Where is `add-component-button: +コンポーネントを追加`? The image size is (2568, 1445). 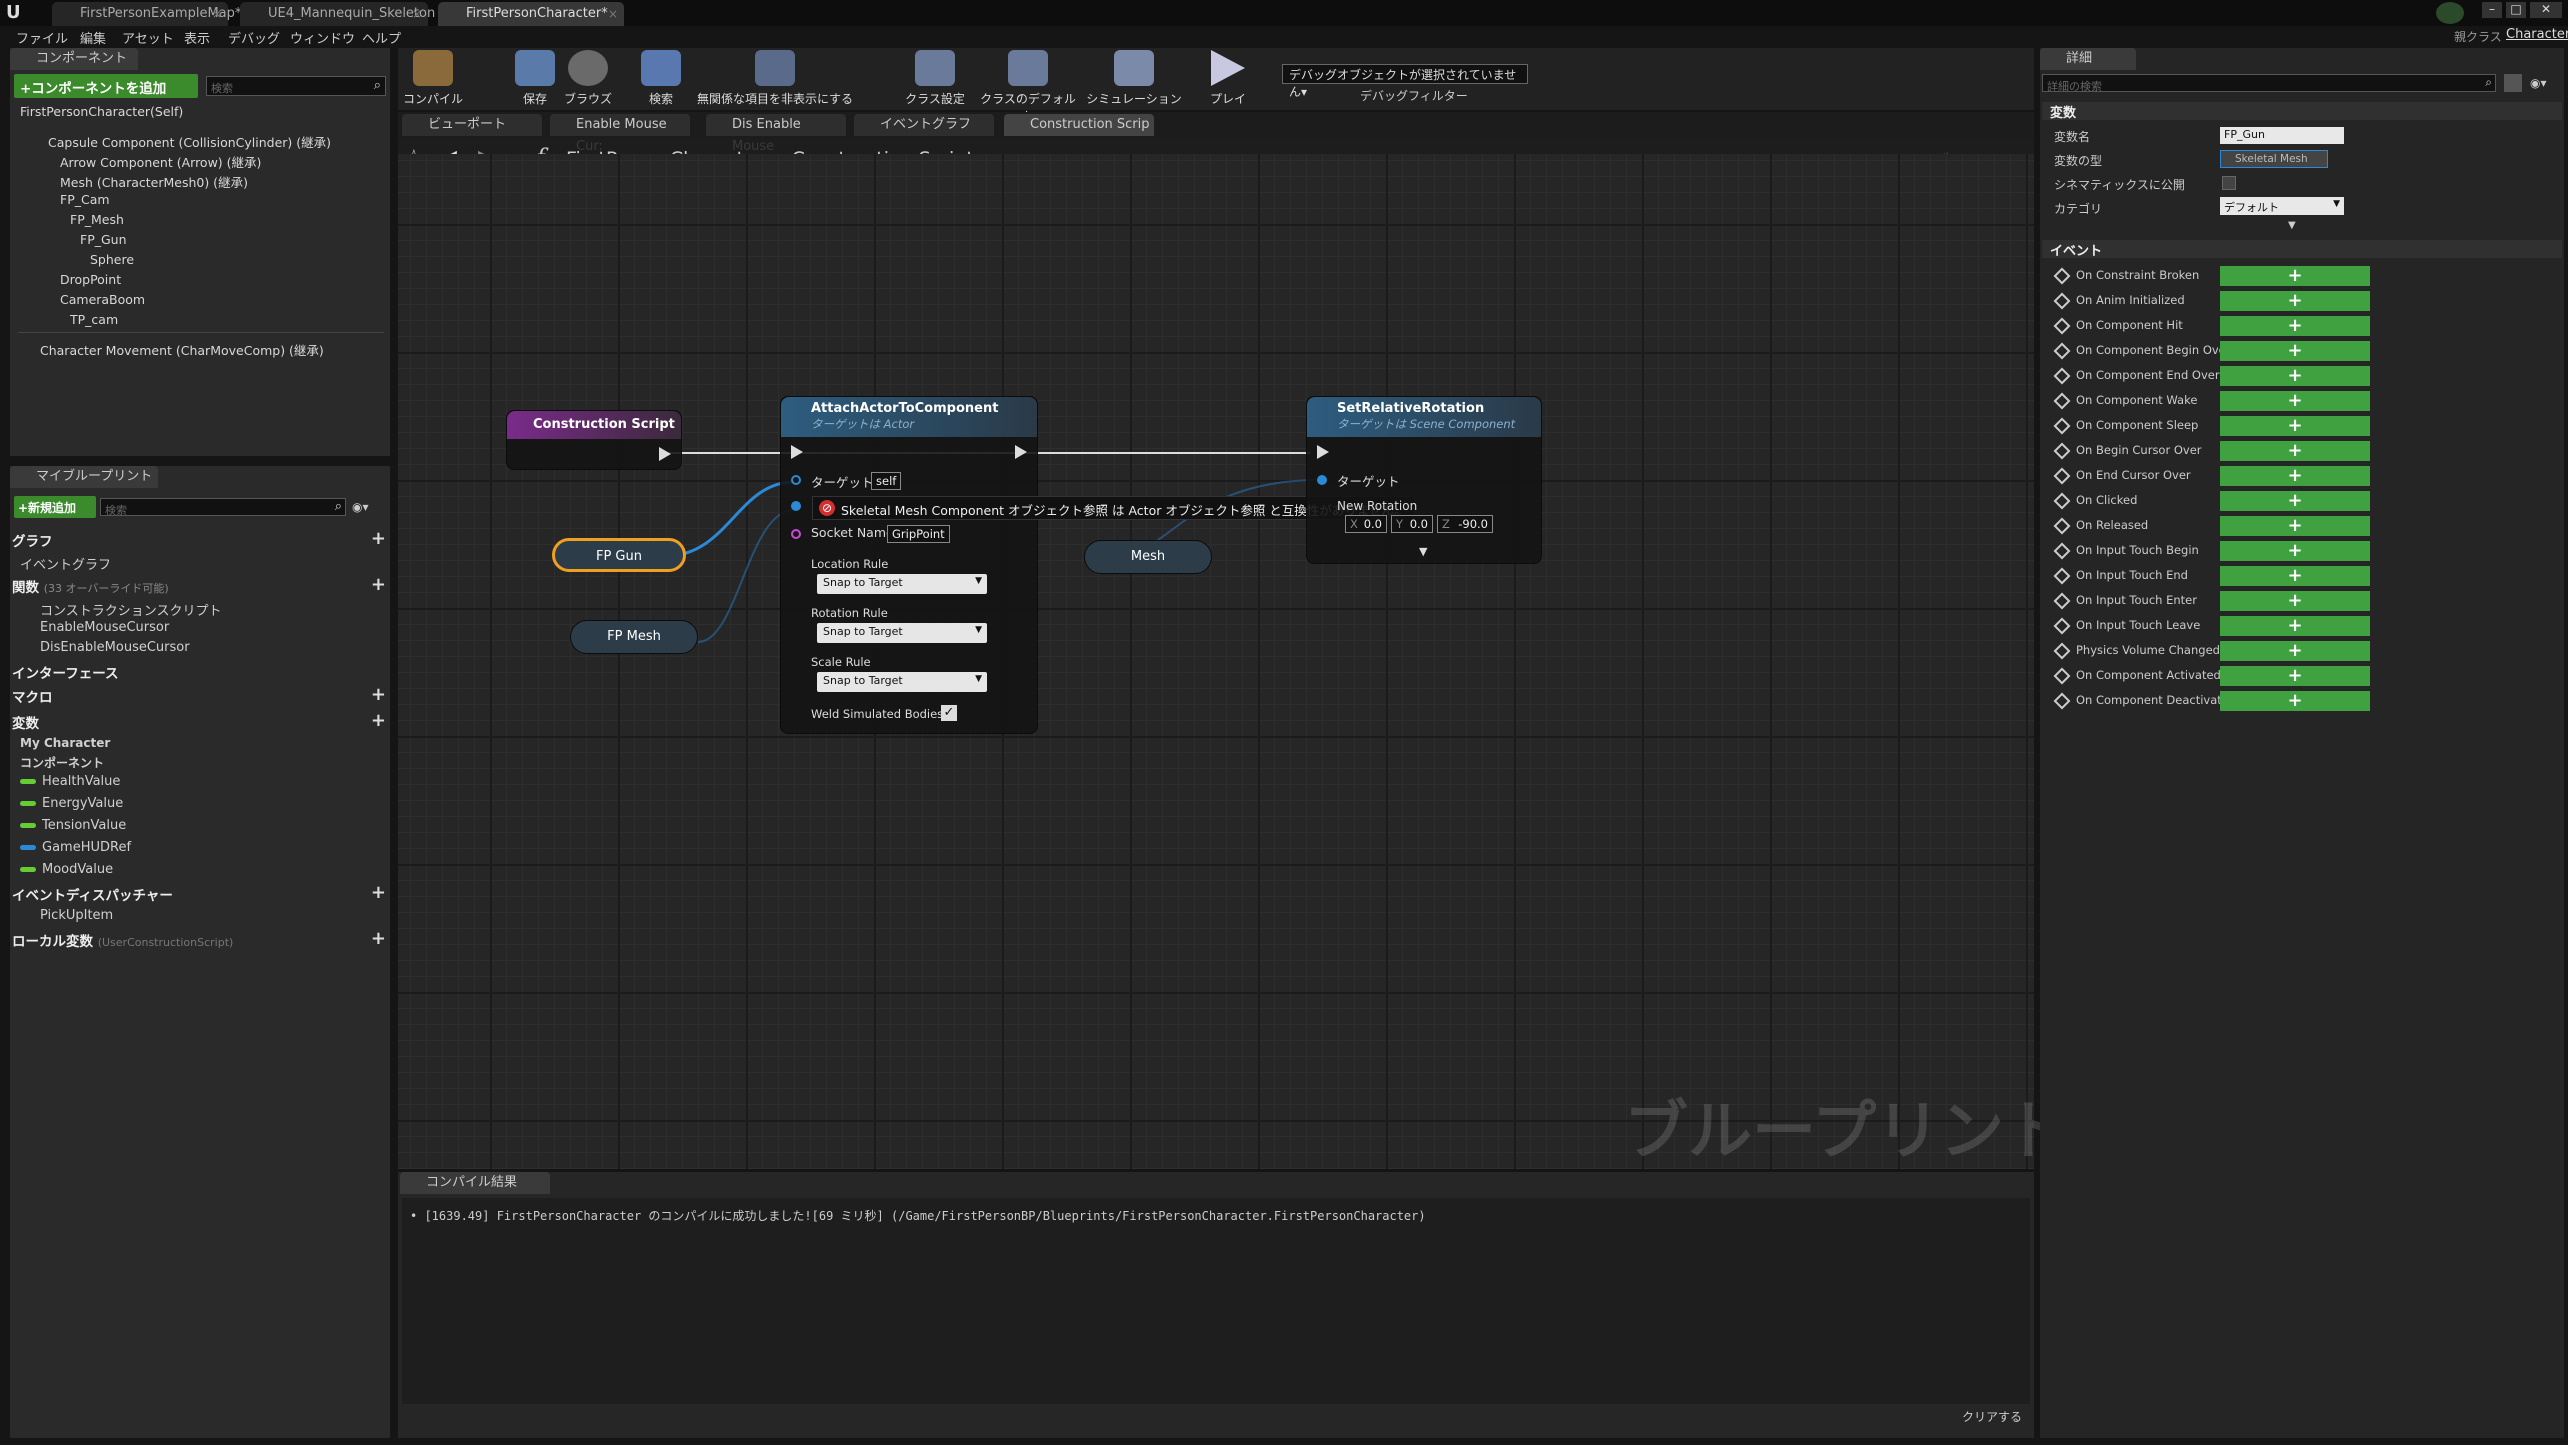 add-component-button: +コンポーネントを追加 is located at coordinates (106, 86).